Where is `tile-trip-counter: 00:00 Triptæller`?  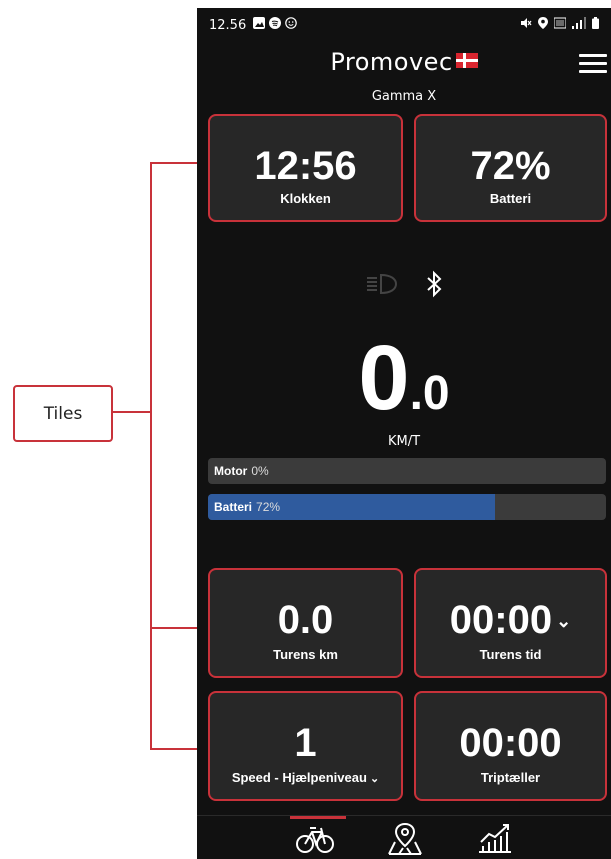
tile-trip-counter: 00:00 Triptæller is located at coordinates (510, 746).